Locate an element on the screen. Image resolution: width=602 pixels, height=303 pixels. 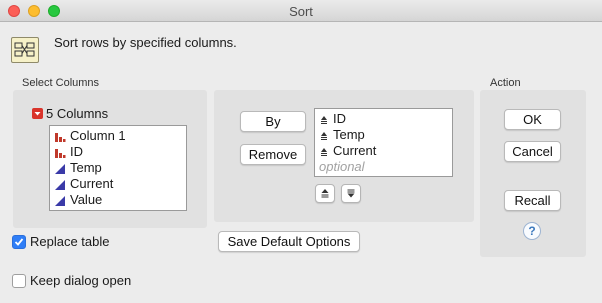
sort-by-list: ID Temp Current optional is located at coordinates (383, 142).